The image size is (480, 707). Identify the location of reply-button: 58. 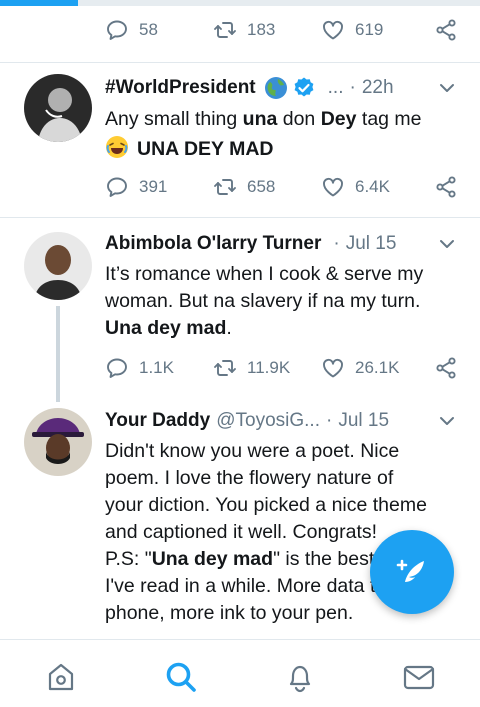
(159, 30).